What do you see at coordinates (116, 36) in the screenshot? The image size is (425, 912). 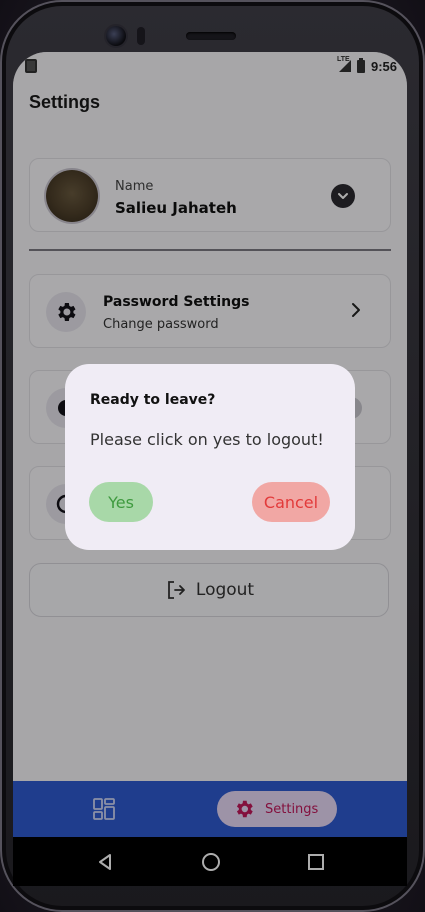 I see `front-camera` at bounding box center [116, 36].